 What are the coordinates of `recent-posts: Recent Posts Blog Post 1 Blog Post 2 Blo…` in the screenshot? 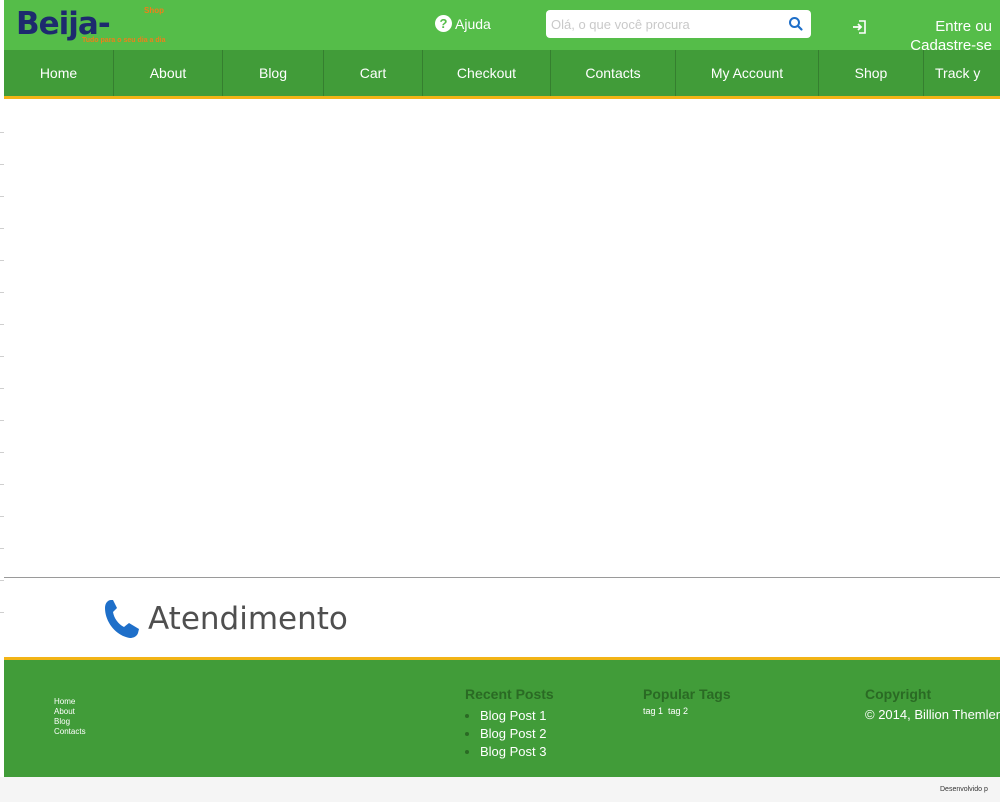 It's located at (509, 723).